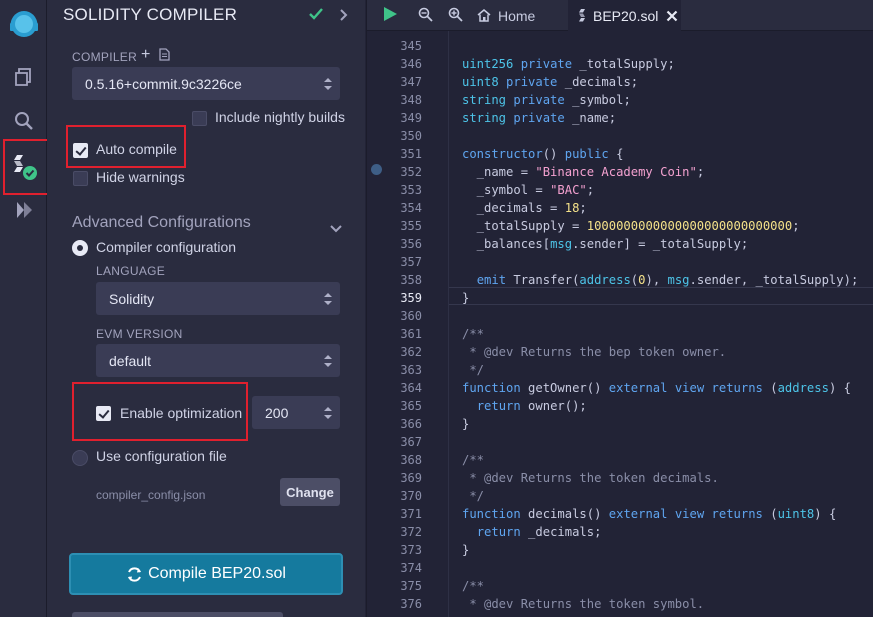 This screenshot has height=617, width=873. I want to click on add-compiler-icon: +, so click(145, 55).